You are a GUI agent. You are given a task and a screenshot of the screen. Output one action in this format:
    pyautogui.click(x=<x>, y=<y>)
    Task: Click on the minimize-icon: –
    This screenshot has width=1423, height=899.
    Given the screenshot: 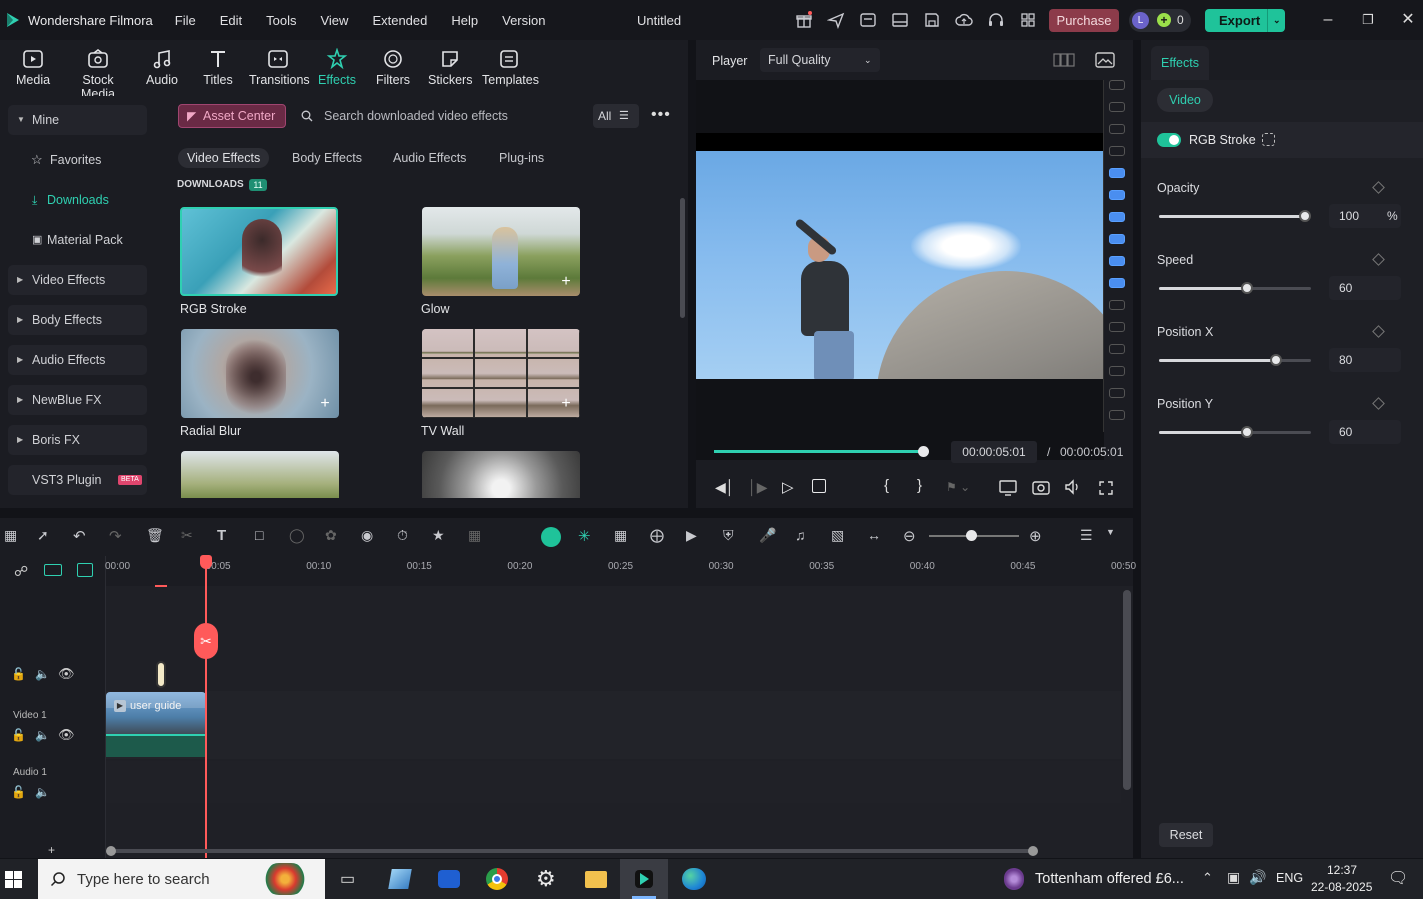 What is the action you would take?
    pyautogui.click(x=1328, y=20)
    